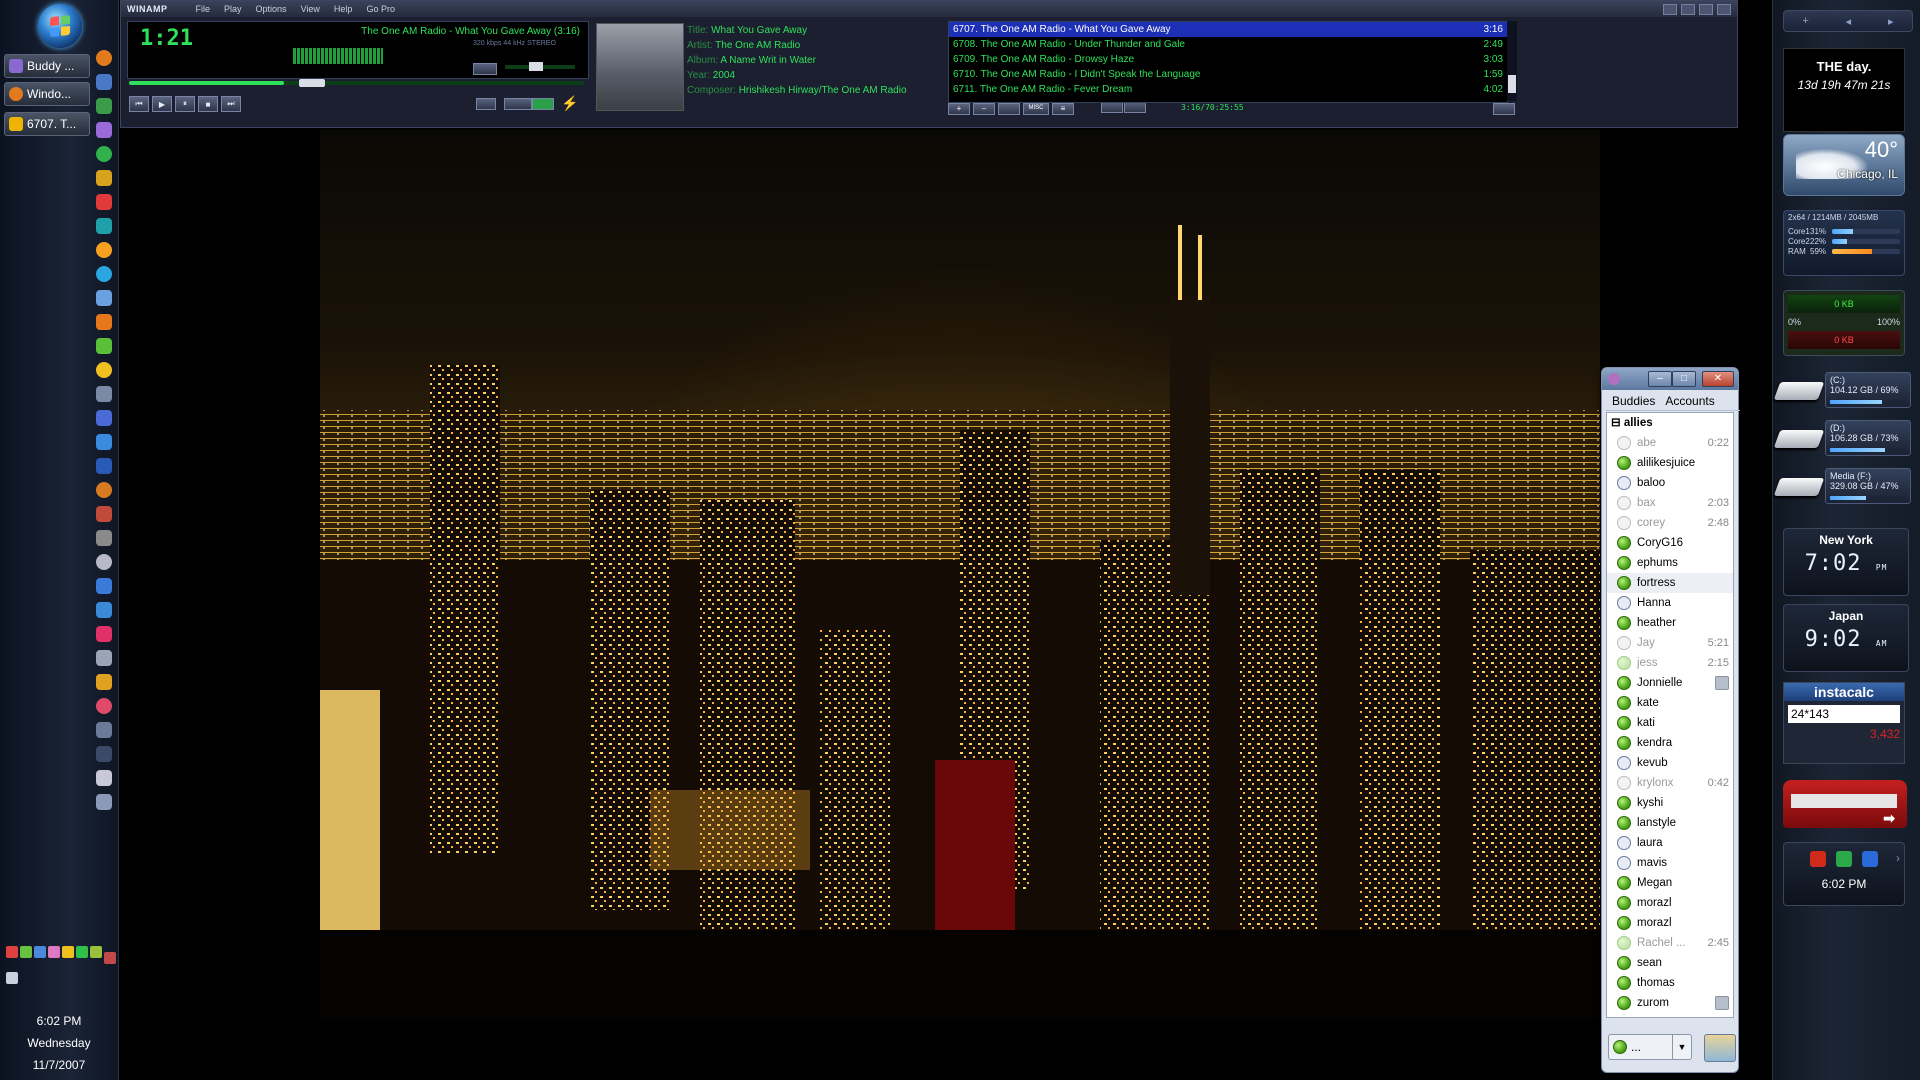 The width and height of the screenshot is (1920, 1080). What do you see at coordinates (338, 56) in the screenshot?
I see `visualizer` at bounding box center [338, 56].